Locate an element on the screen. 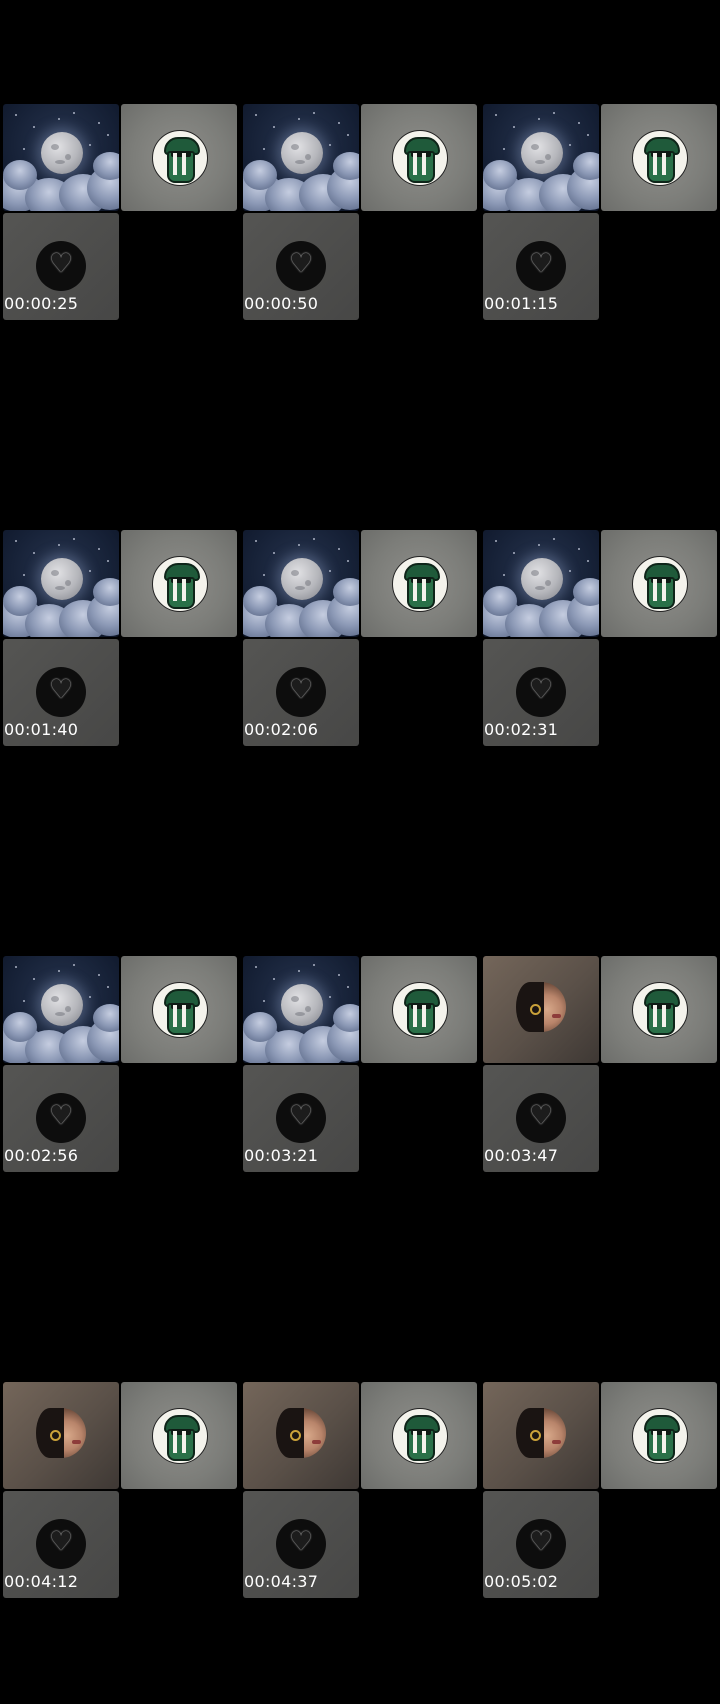 The height and width of the screenshot is (1704, 720). frame-timestamp: 00:01:40 is located at coordinates (41, 729).